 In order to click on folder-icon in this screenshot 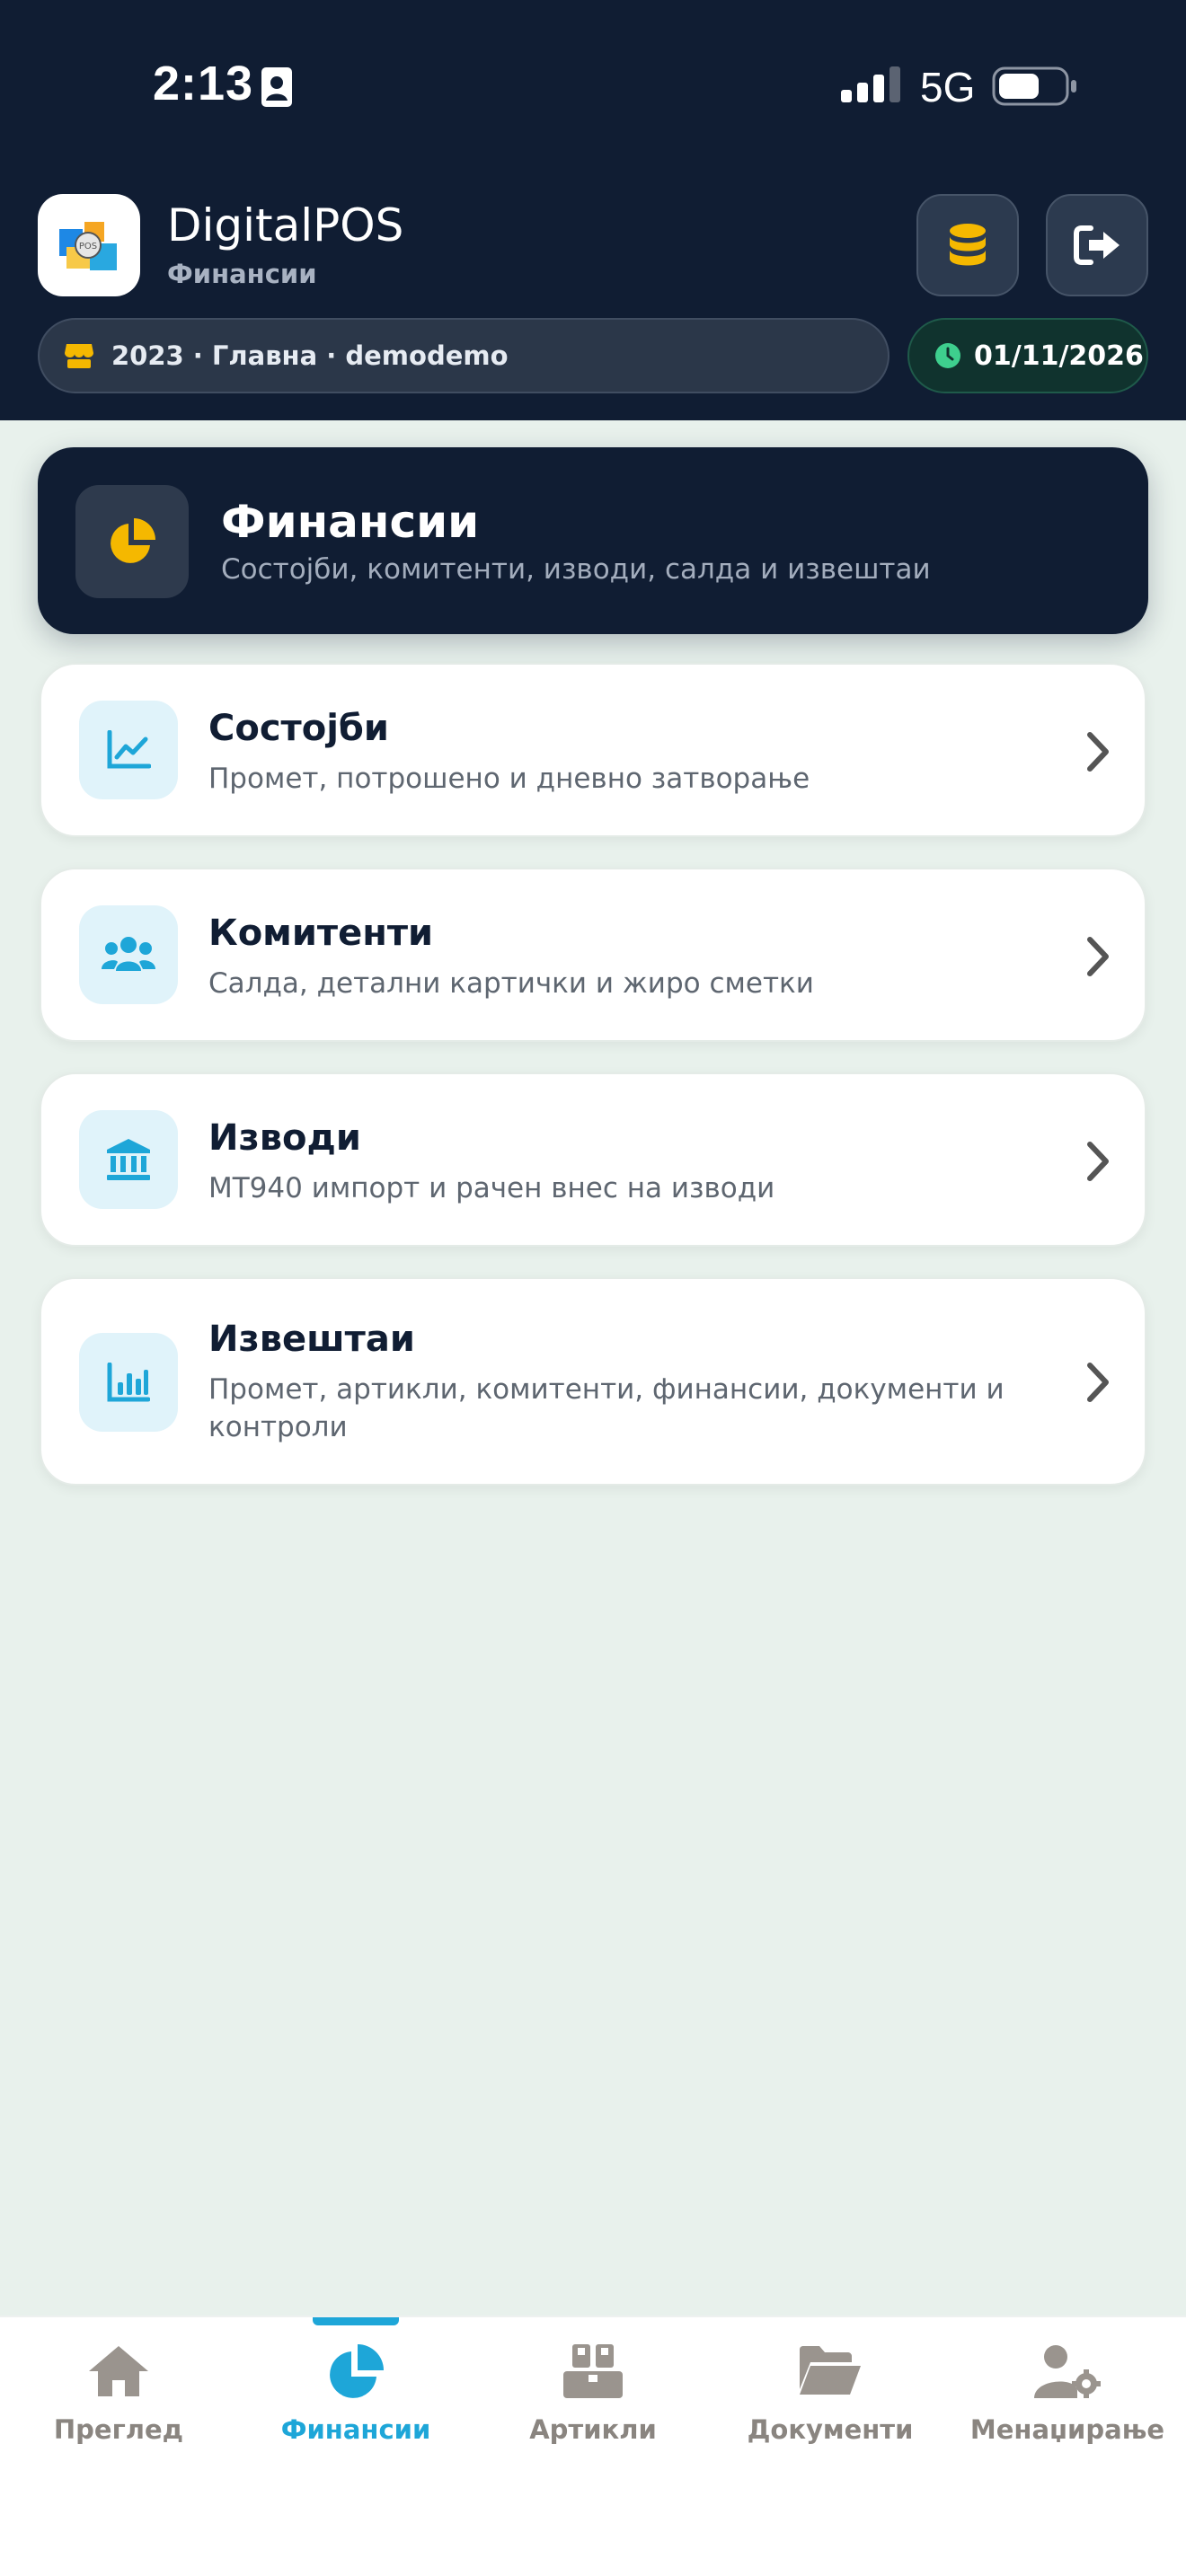, I will do `click(830, 2370)`.